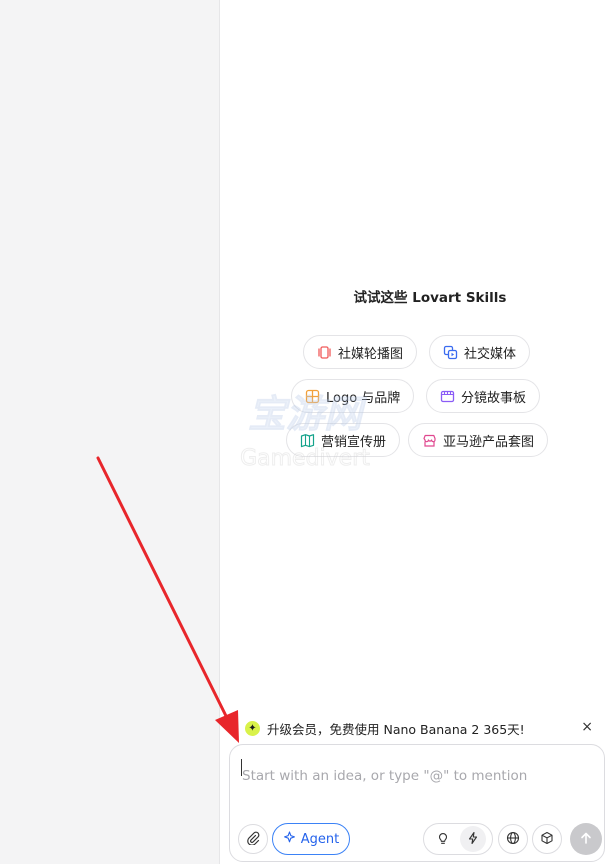 This screenshot has height=864, width=607. Describe the element at coordinates (417, 803) in the screenshot. I see `prompt-composer: Agent` at that location.